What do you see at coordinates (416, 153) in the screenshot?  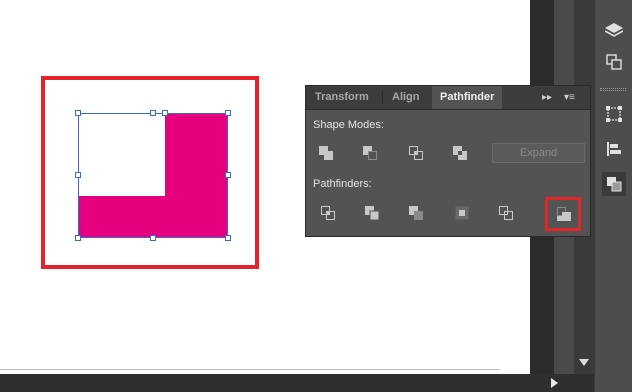 I see `intersect-icon` at bounding box center [416, 153].